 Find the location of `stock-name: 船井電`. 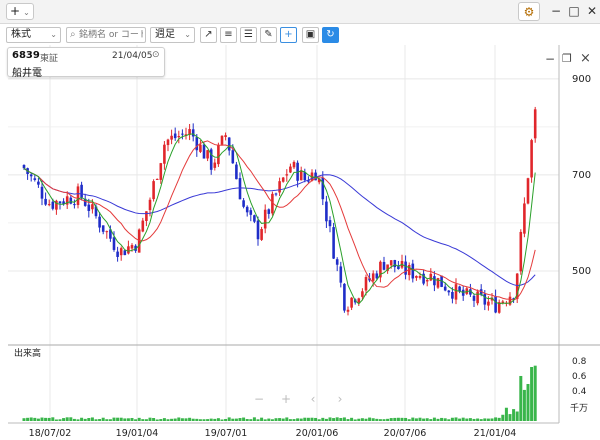

stock-name: 船井電 is located at coordinates (27, 73).